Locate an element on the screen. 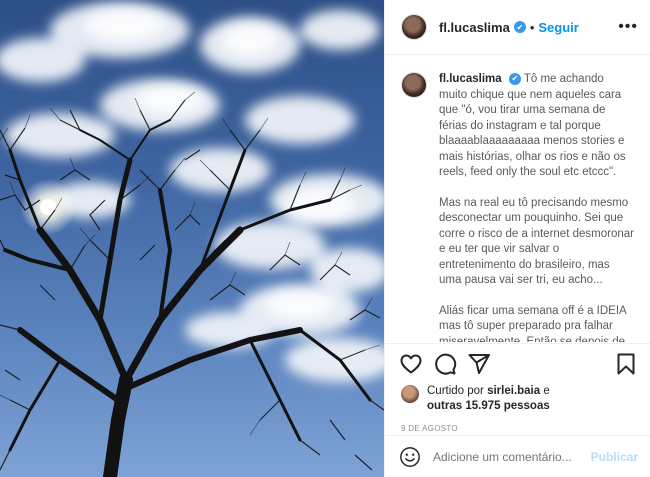 Image resolution: width=650 pixels, height=477 pixels. caption-verified-badge-icon: ✔ is located at coordinates (514, 78).